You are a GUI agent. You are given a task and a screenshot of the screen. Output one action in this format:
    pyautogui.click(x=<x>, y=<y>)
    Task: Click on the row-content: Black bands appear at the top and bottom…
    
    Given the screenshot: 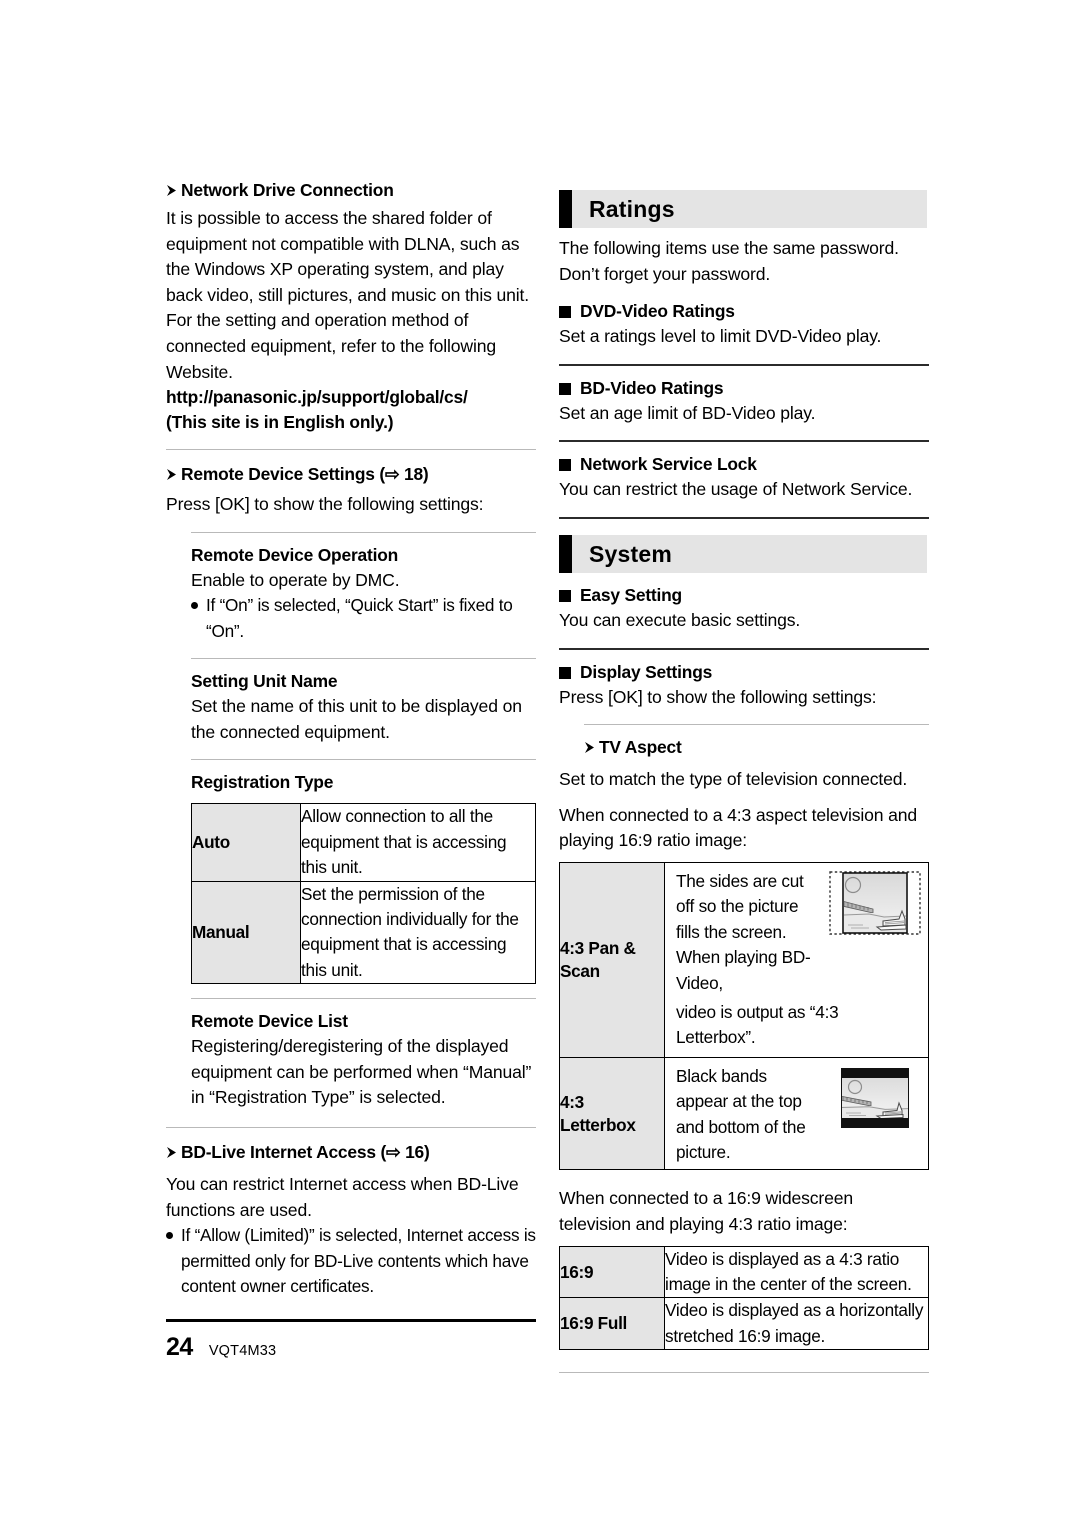 What is the action you would take?
    pyautogui.click(x=796, y=1113)
    